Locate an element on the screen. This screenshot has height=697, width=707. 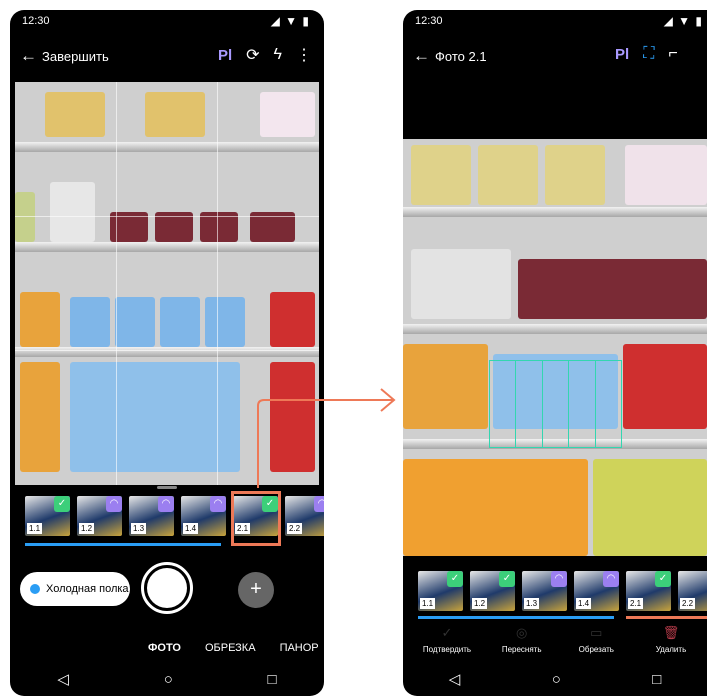
more-menu-icon: ⋮ is located at coordinates (304, 55).